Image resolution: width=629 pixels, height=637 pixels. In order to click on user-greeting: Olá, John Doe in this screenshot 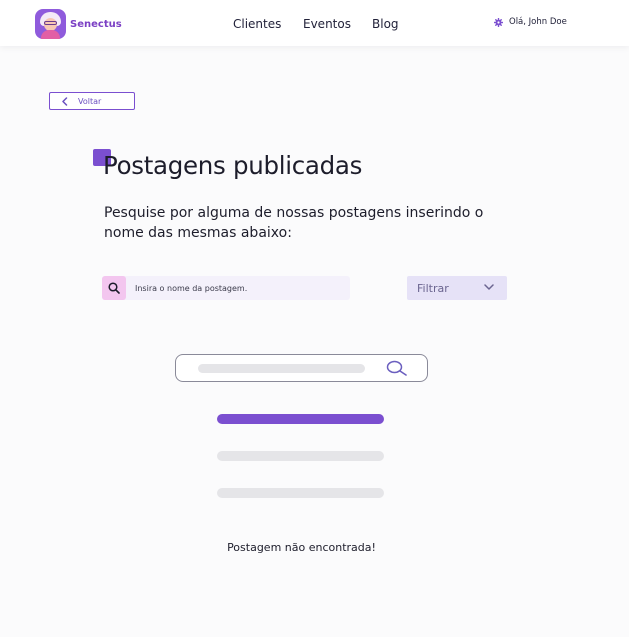, I will do `click(538, 22)`.